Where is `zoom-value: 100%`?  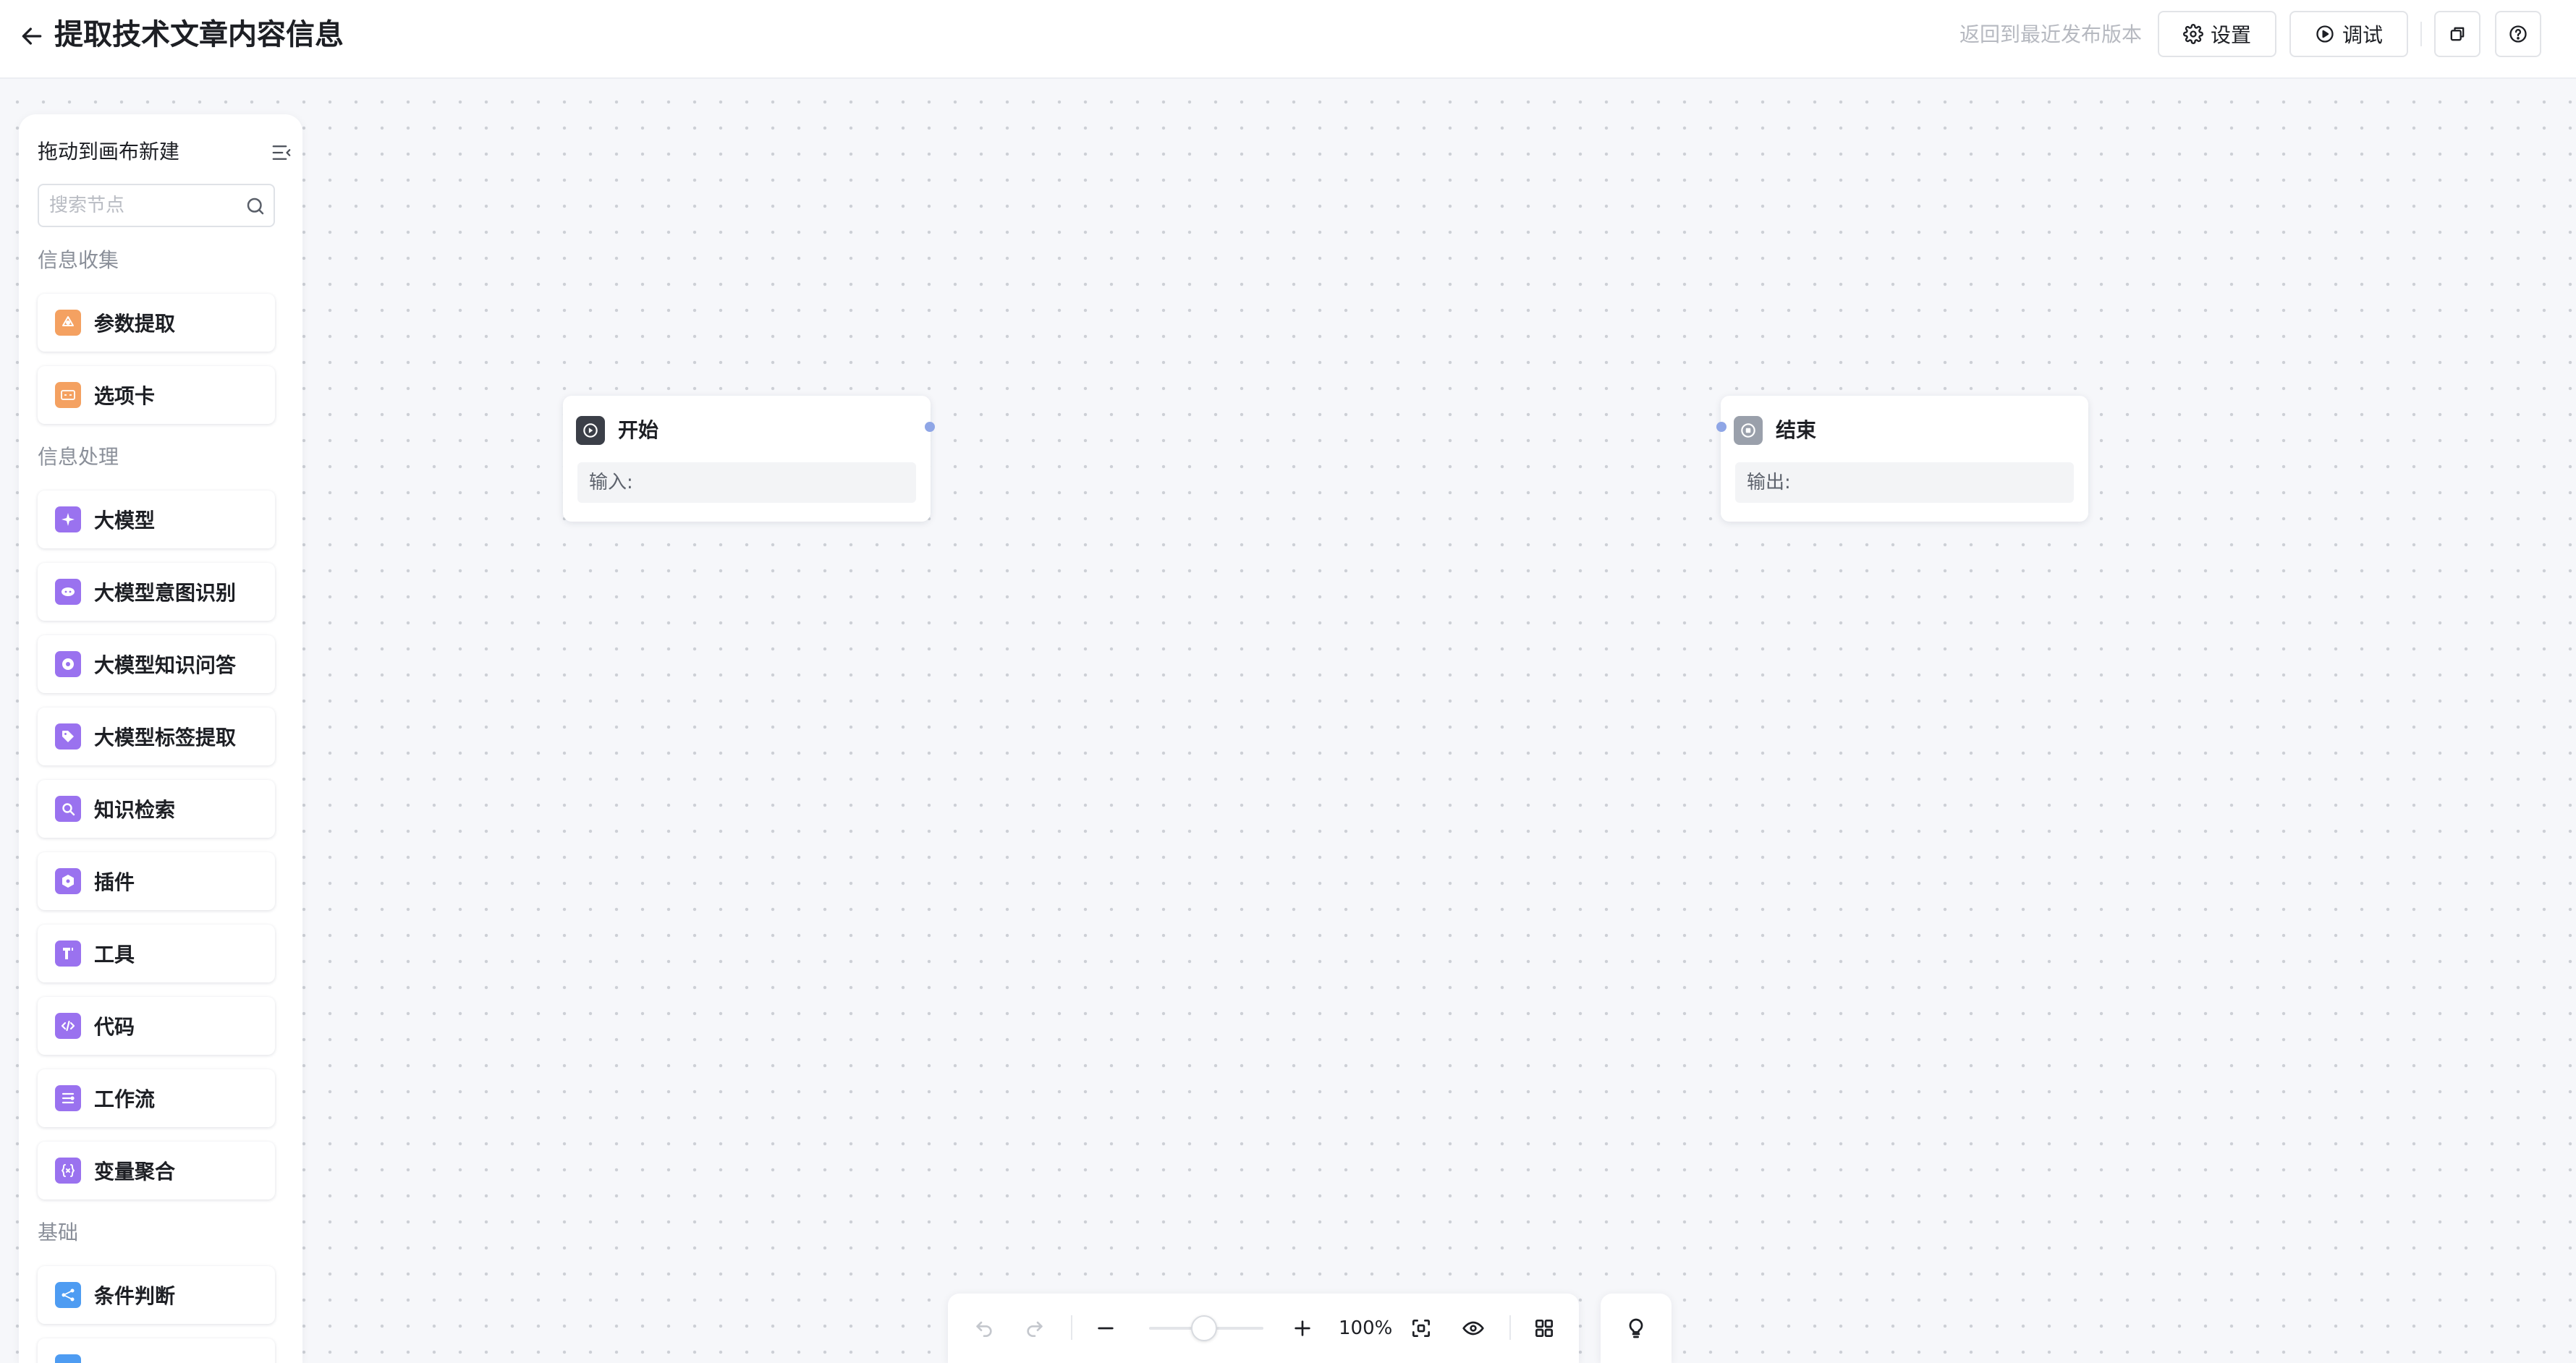
zoom-value: 100% is located at coordinates (1366, 1328).